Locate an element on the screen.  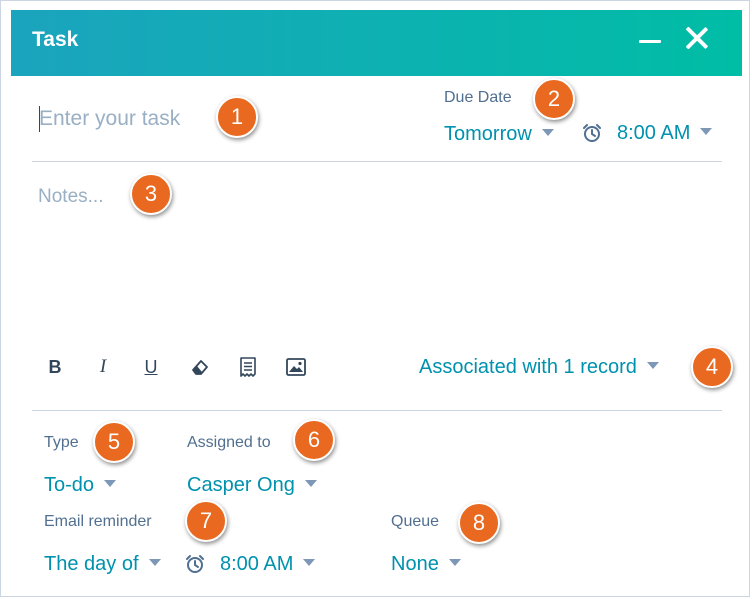
assigned-to-dropdown: Casper Ong is located at coordinates (252, 485).